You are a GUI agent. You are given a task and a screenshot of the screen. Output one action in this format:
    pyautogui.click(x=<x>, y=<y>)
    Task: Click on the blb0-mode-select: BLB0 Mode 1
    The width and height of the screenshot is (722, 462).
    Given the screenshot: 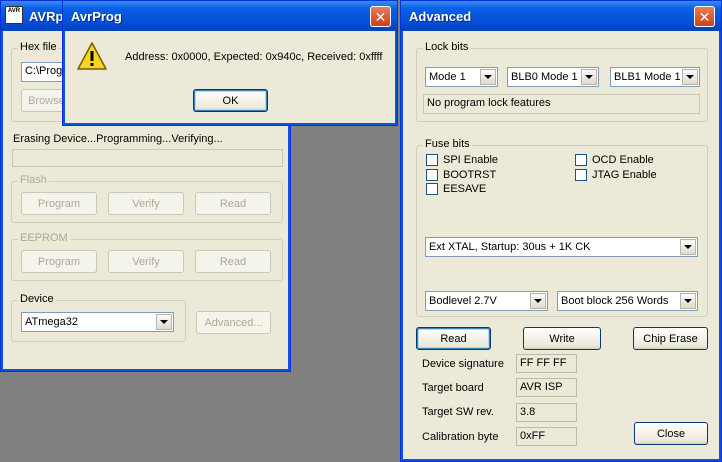 What is the action you would take?
    pyautogui.click(x=553, y=77)
    